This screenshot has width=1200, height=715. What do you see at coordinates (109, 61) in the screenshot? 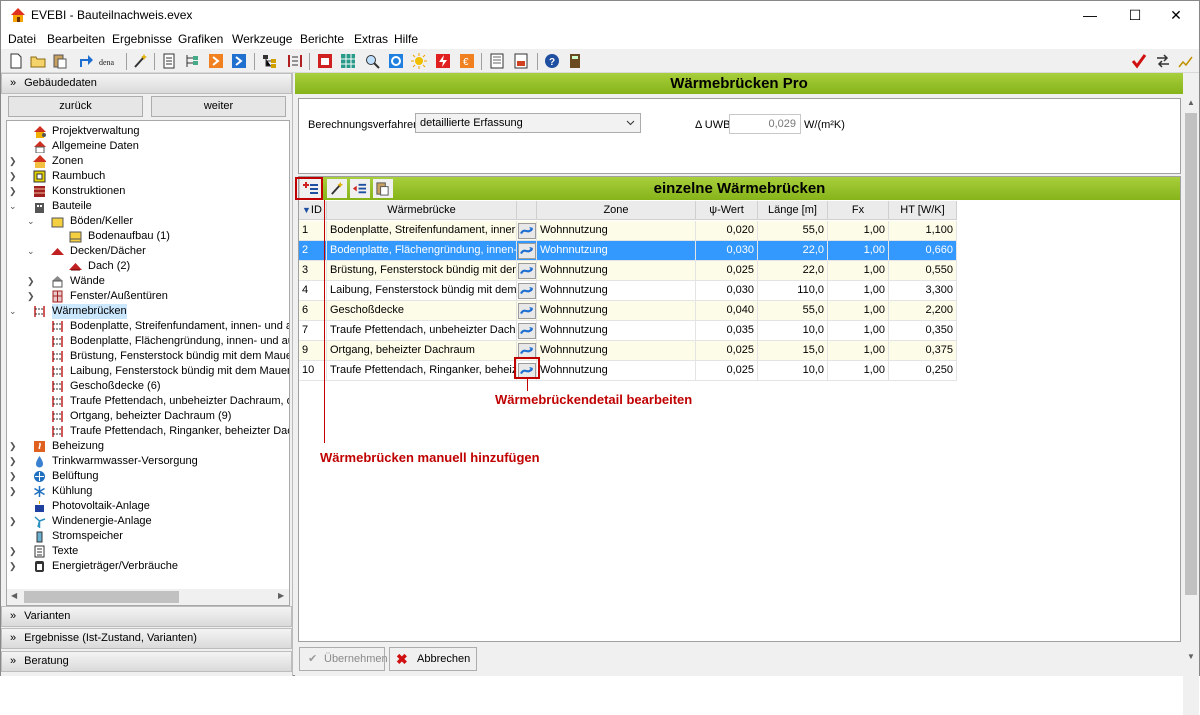
I see `dena-icon: dena` at bounding box center [109, 61].